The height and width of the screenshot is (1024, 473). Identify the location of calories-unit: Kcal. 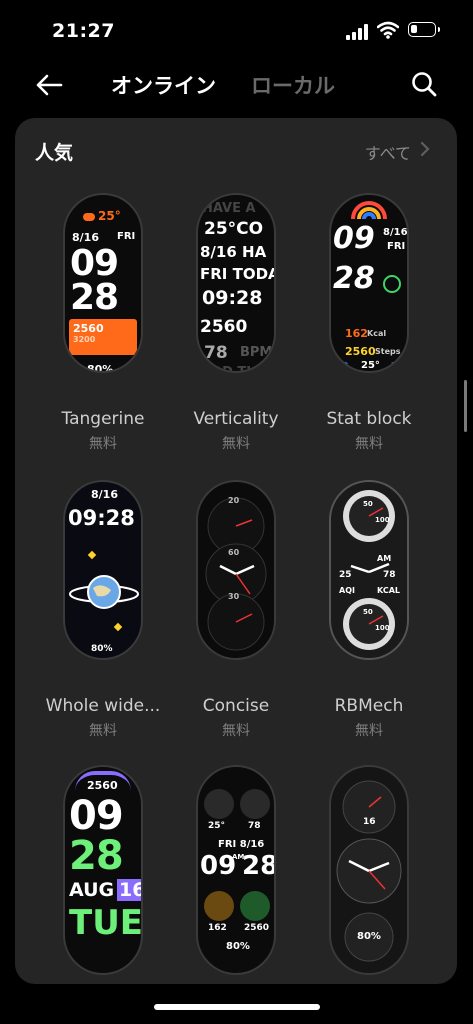
(377, 333).